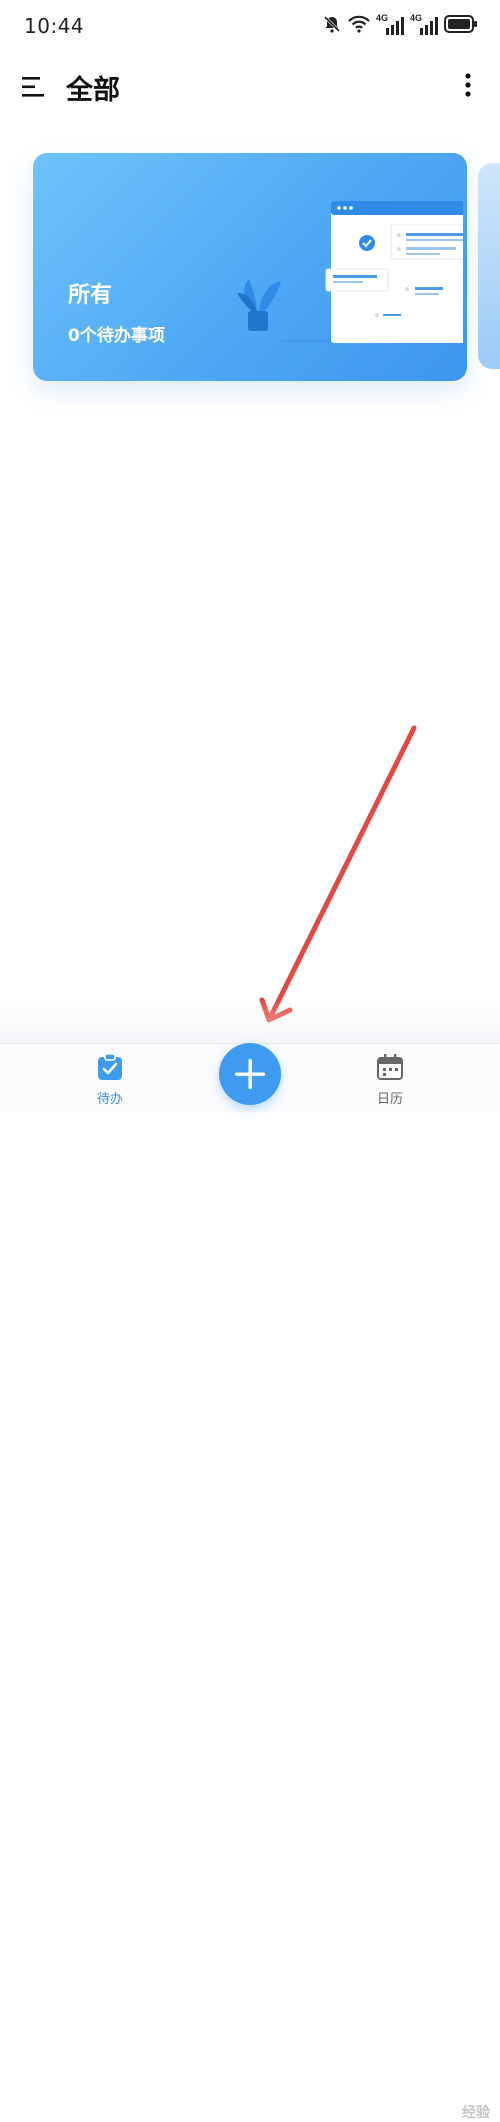 This screenshot has width=500, height=2122. What do you see at coordinates (109, 1099) in the screenshot?
I see `nav-label-todo: 待办` at bounding box center [109, 1099].